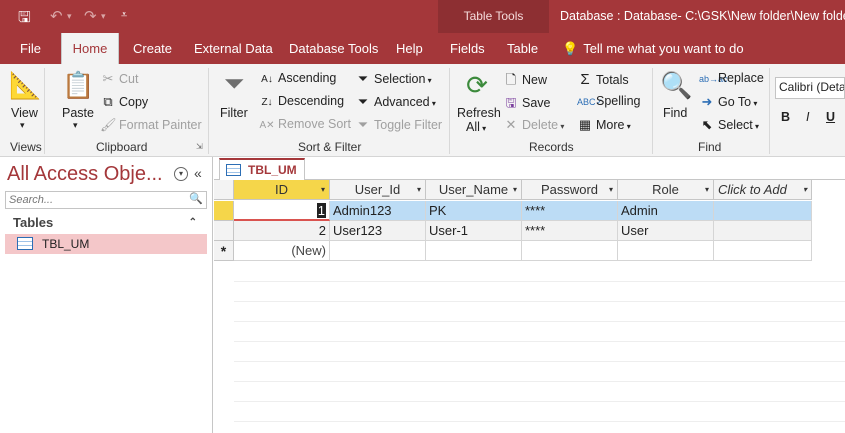 The width and height of the screenshot is (845, 433). I want to click on goto-label: Go To, so click(735, 102).